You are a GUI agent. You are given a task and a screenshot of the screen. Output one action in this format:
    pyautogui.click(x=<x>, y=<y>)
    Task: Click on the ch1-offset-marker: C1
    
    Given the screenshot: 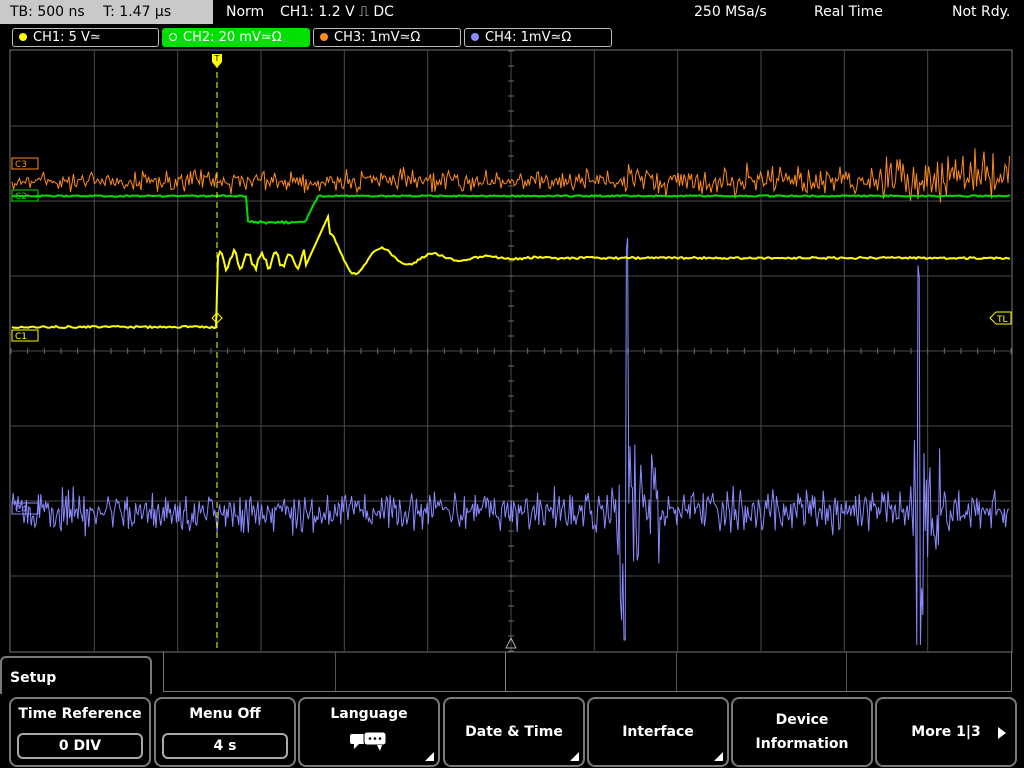 What is the action you would take?
    pyautogui.click(x=25, y=335)
    